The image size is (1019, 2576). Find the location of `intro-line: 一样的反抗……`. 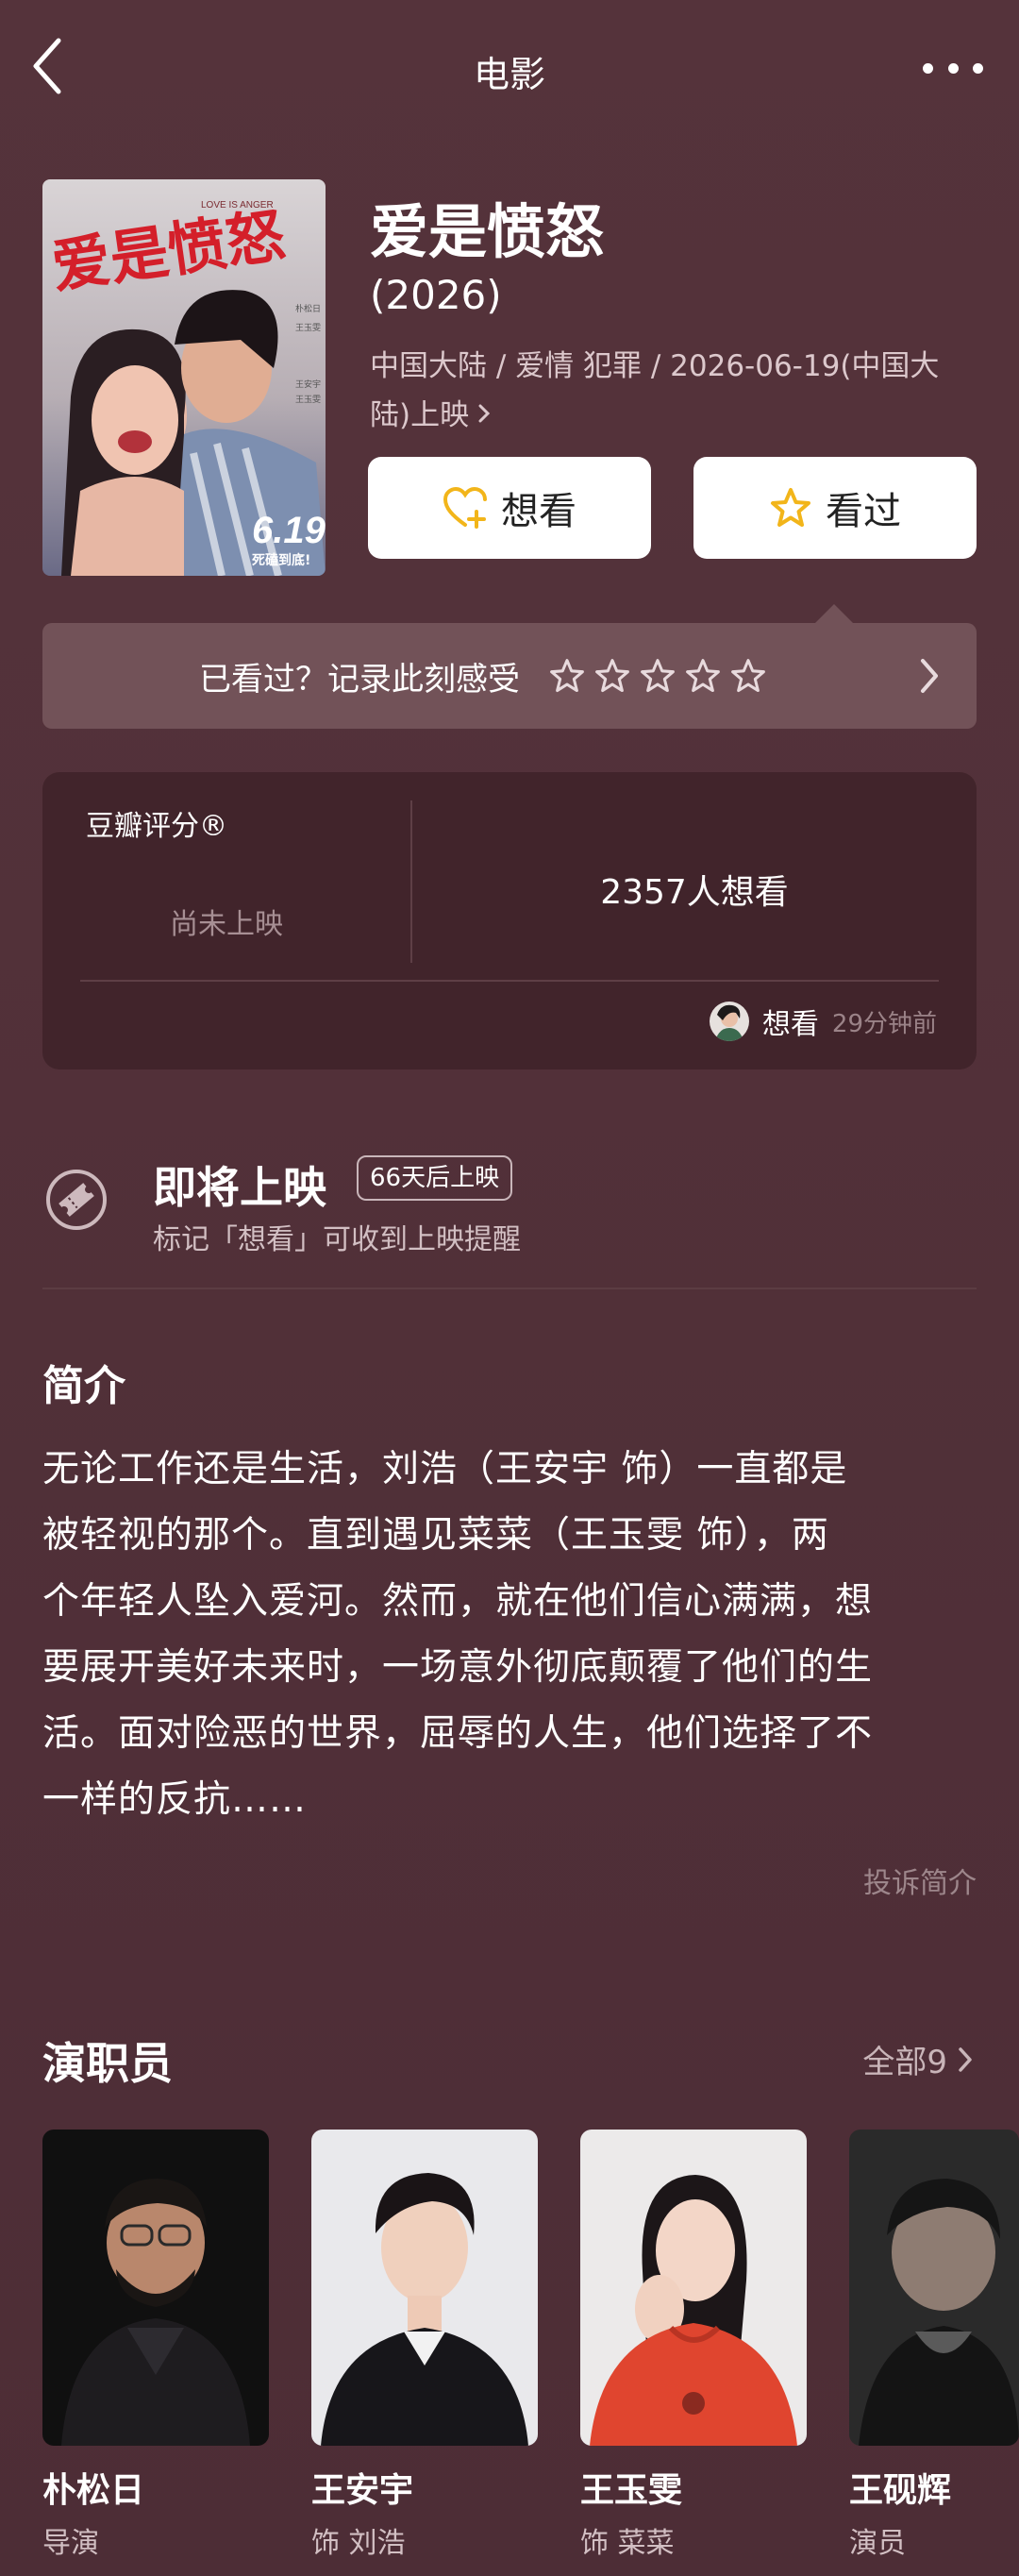

intro-line: 一样的反抗…… is located at coordinates (175, 1799).